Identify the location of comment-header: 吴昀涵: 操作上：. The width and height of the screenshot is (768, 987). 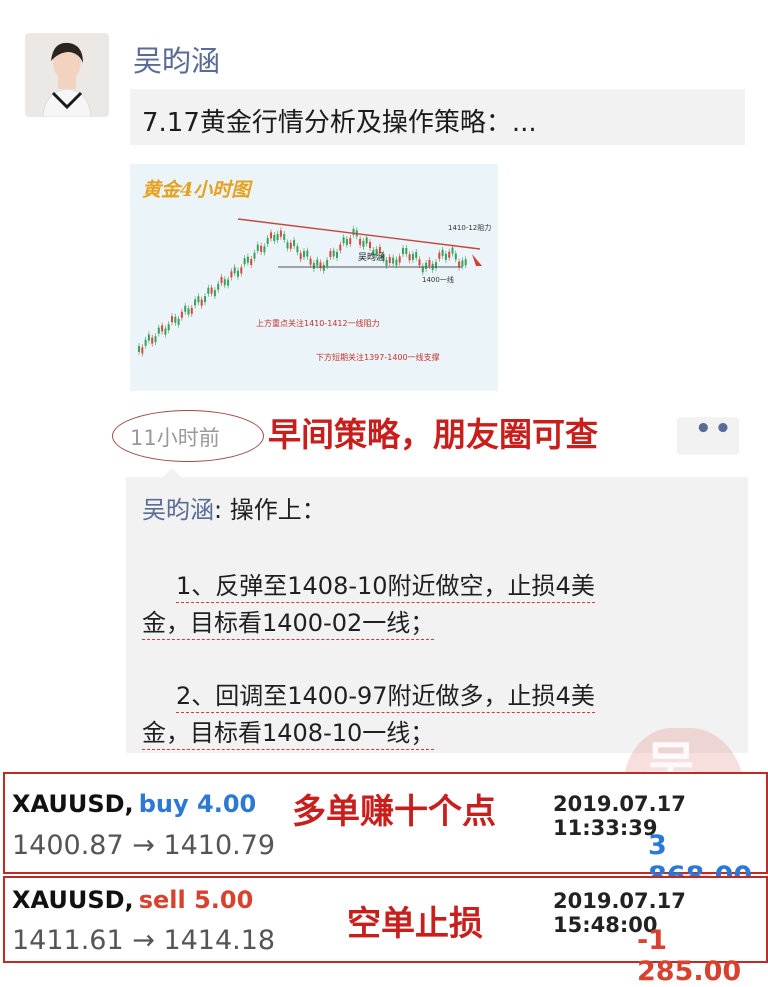
(234, 507).